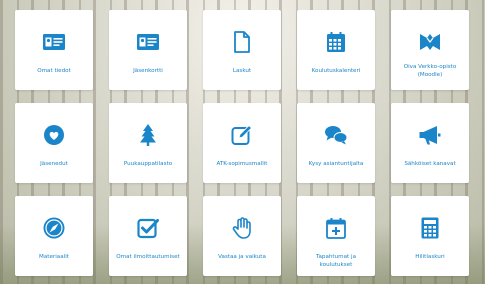 The width and height of the screenshot is (485, 284). Describe the element at coordinates (336, 42) in the screenshot. I see `calendar-icon` at that location.